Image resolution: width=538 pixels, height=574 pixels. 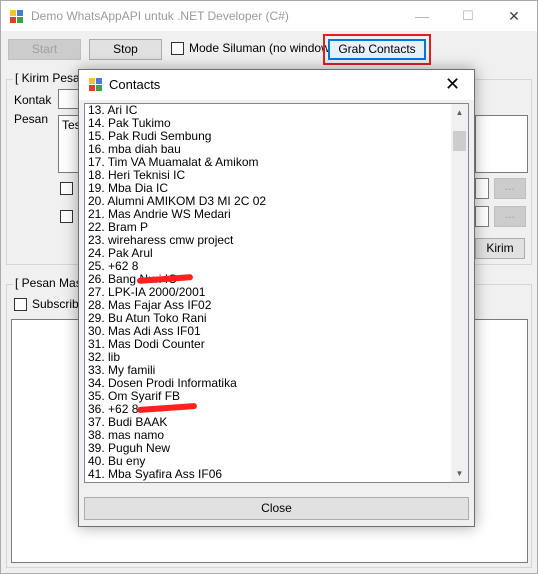 What do you see at coordinates (269, 383) in the screenshot?
I see `contact-item: 34. Dosen Prodi Informatika` at bounding box center [269, 383].